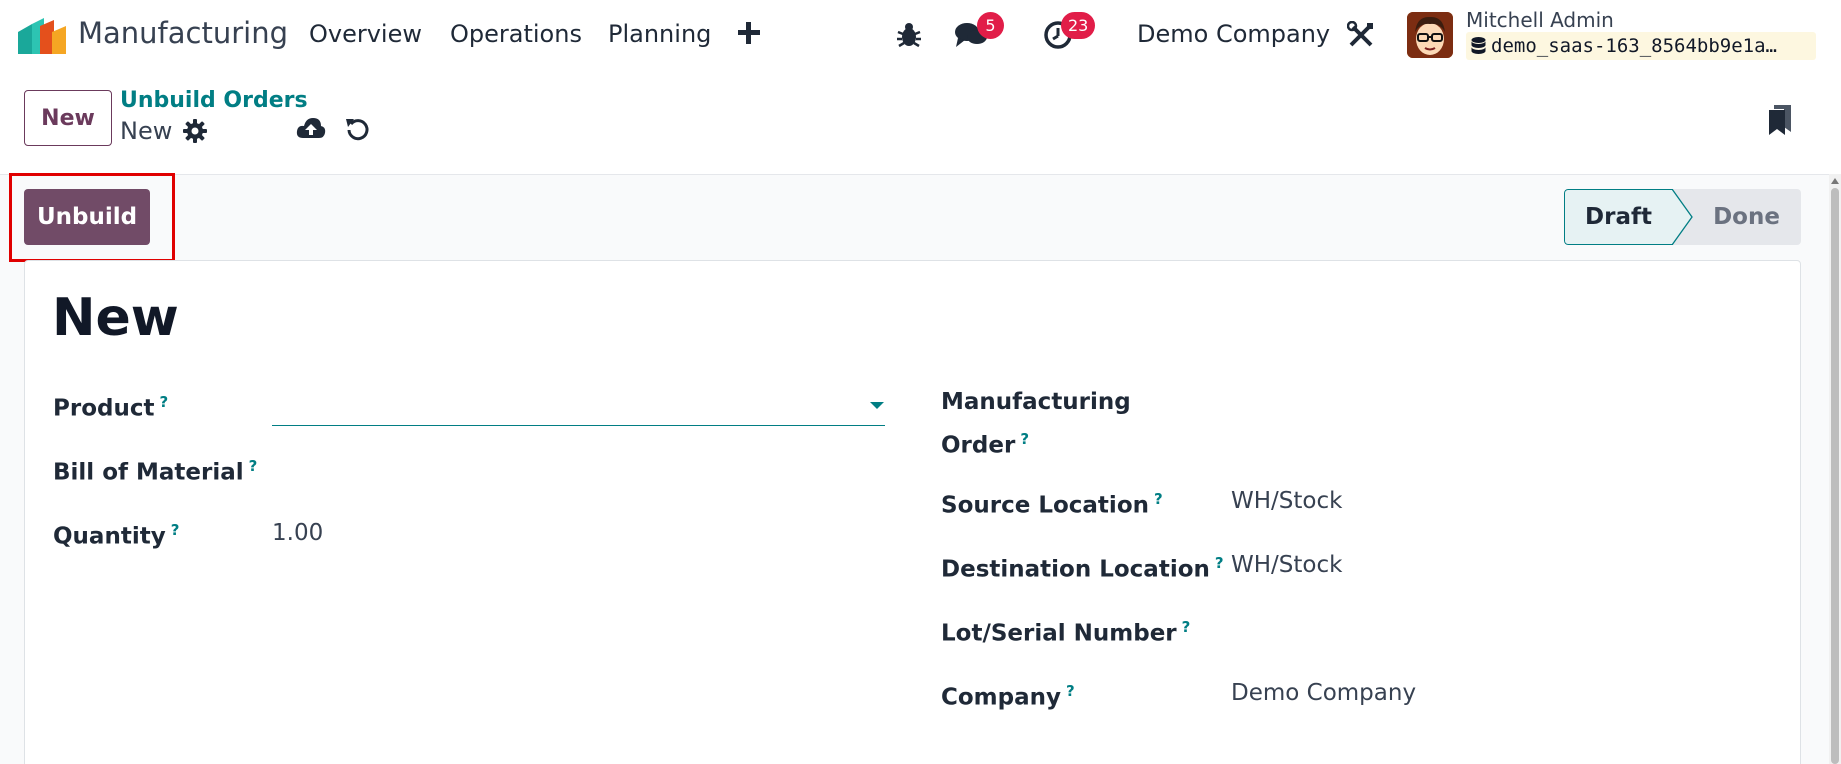  I want to click on source-help-tooltip: ?, so click(1158, 499).